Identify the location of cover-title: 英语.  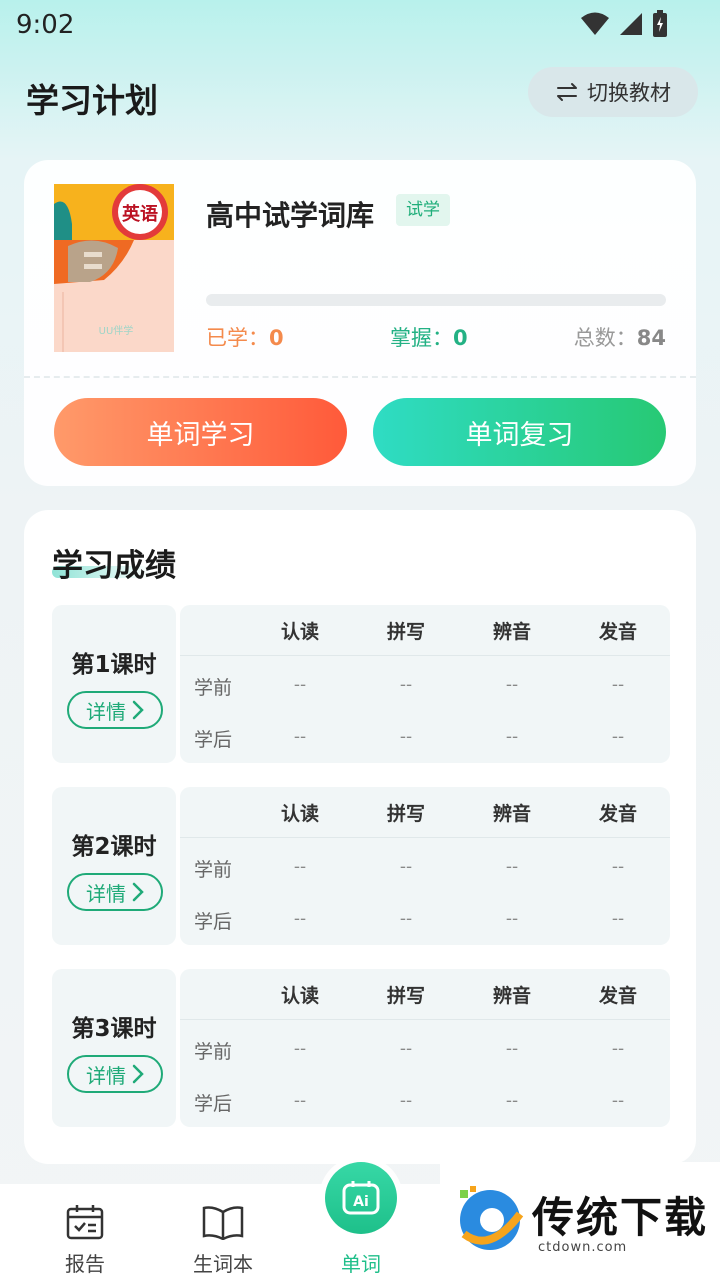
(139, 214).